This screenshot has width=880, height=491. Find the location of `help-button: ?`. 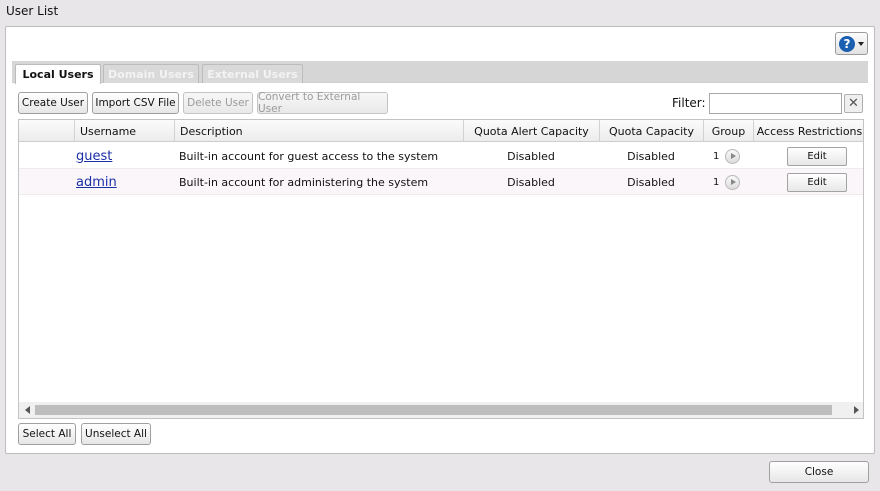

help-button: ? is located at coordinates (851, 43).